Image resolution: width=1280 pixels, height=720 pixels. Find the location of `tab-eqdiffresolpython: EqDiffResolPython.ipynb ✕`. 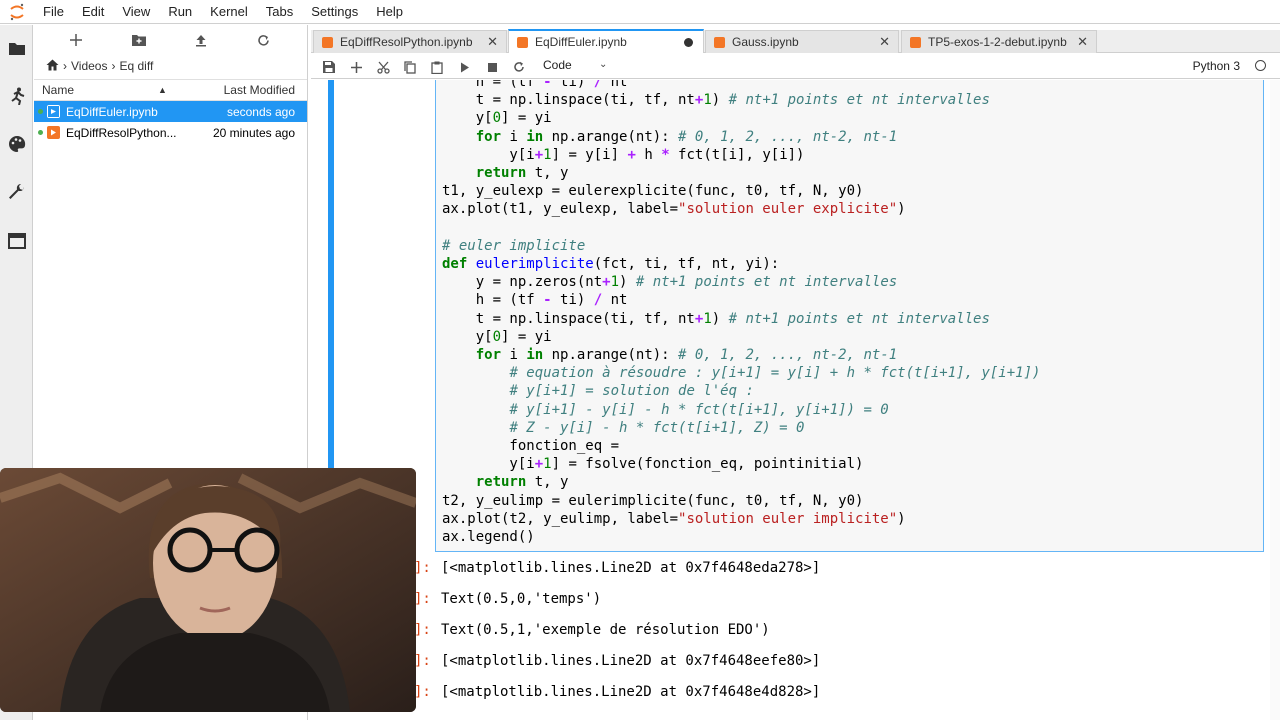

tab-eqdiffresolpython: EqDiffResolPython.ipynb ✕ is located at coordinates (410, 41).